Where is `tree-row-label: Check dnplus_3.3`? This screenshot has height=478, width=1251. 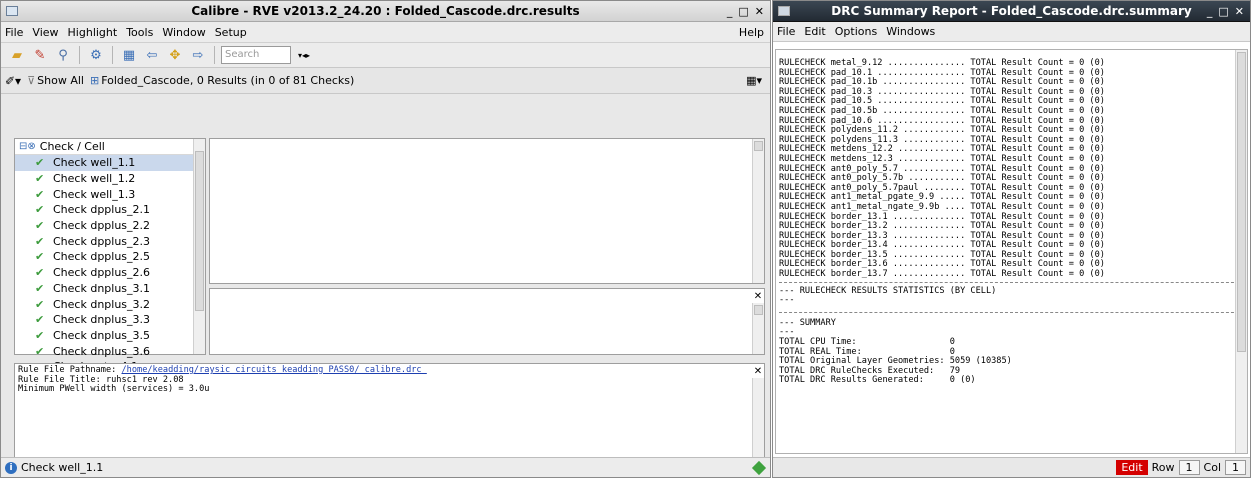 tree-row-label: Check dnplus_3.3 is located at coordinates (102, 320).